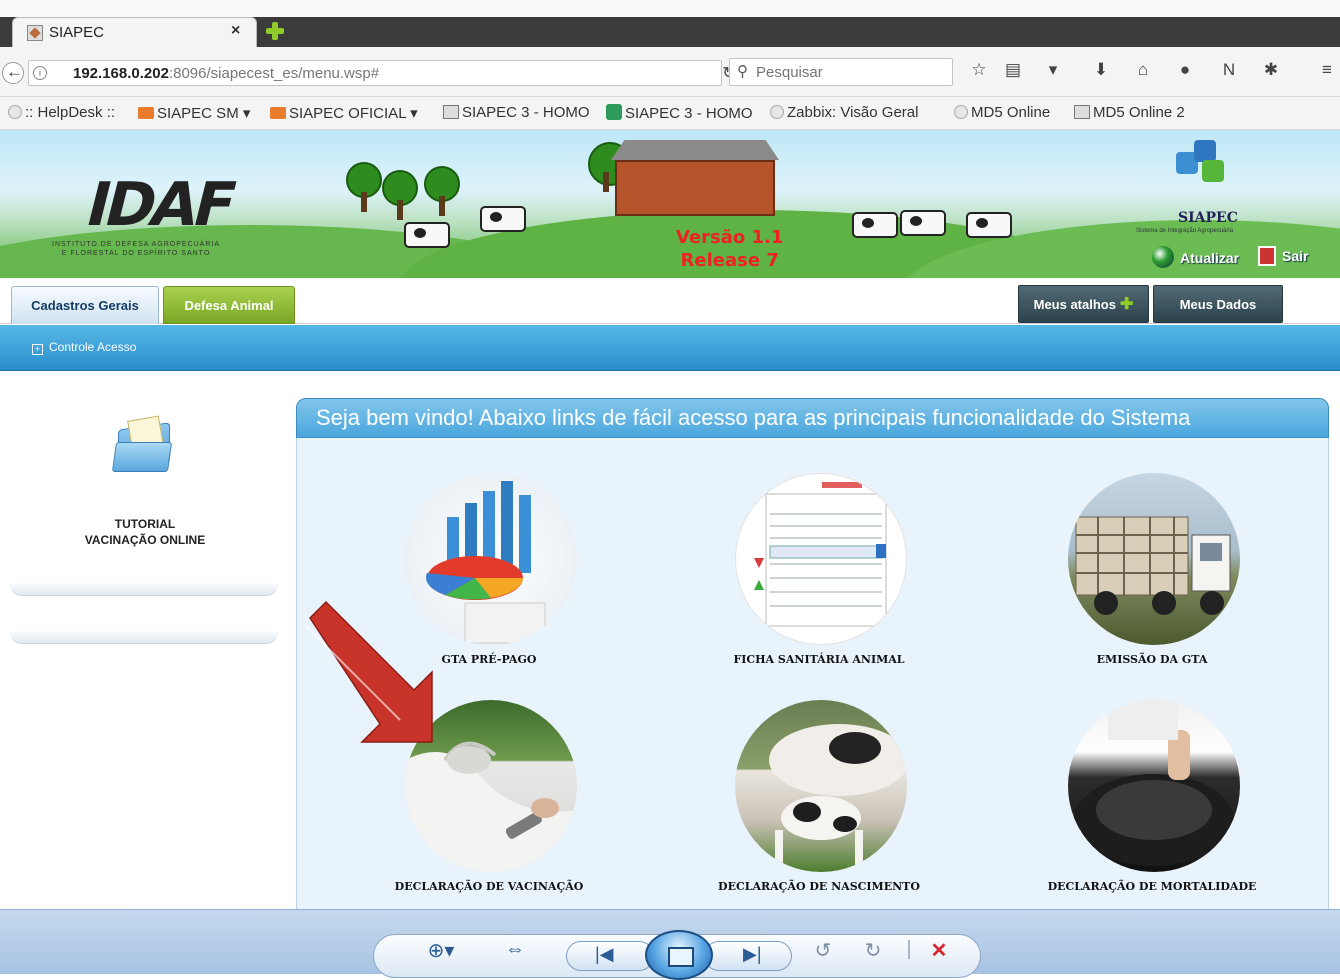  What do you see at coordinates (441, 950) in the screenshot?
I see `zoom-in-dropdown-icon: ⊕▾` at bounding box center [441, 950].